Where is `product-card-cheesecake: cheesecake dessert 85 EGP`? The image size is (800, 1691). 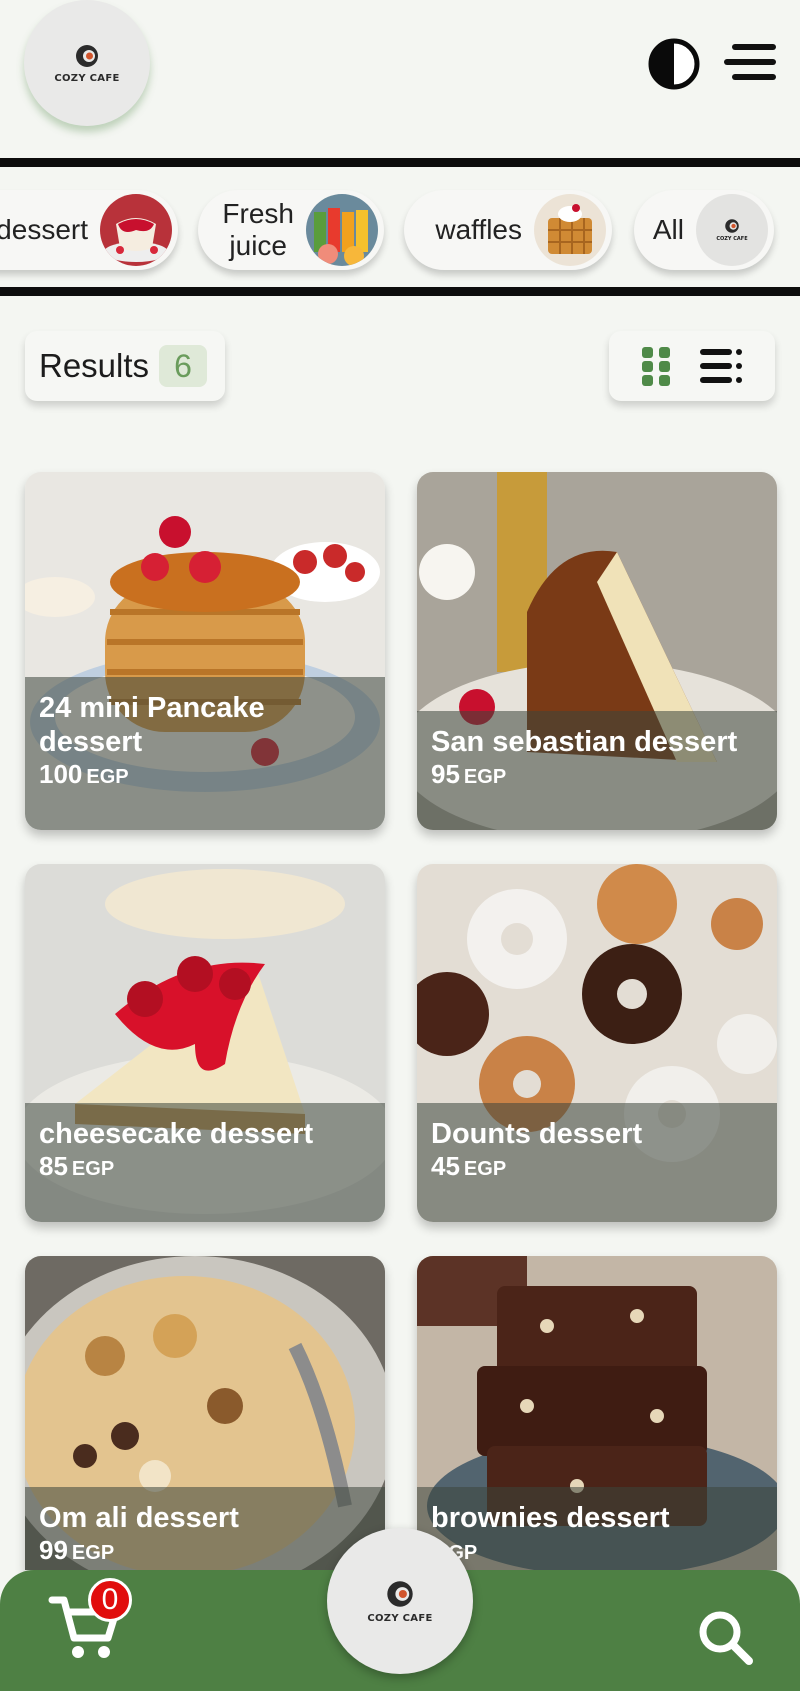 product-card-cheesecake: cheesecake dessert 85 EGP is located at coordinates (205, 1043).